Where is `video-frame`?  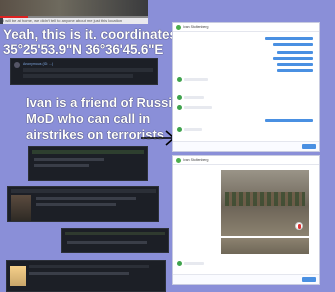 video-frame is located at coordinates (74, 8).